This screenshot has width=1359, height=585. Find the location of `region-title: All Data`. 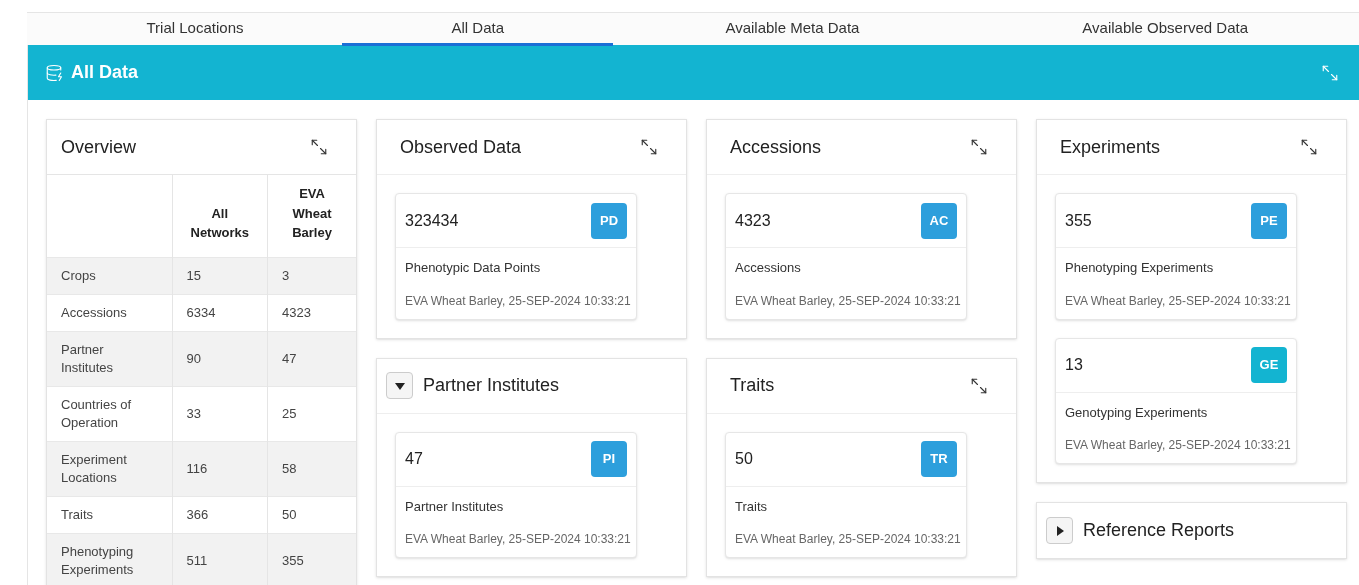

region-title: All Data is located at coordinates (105, 72).